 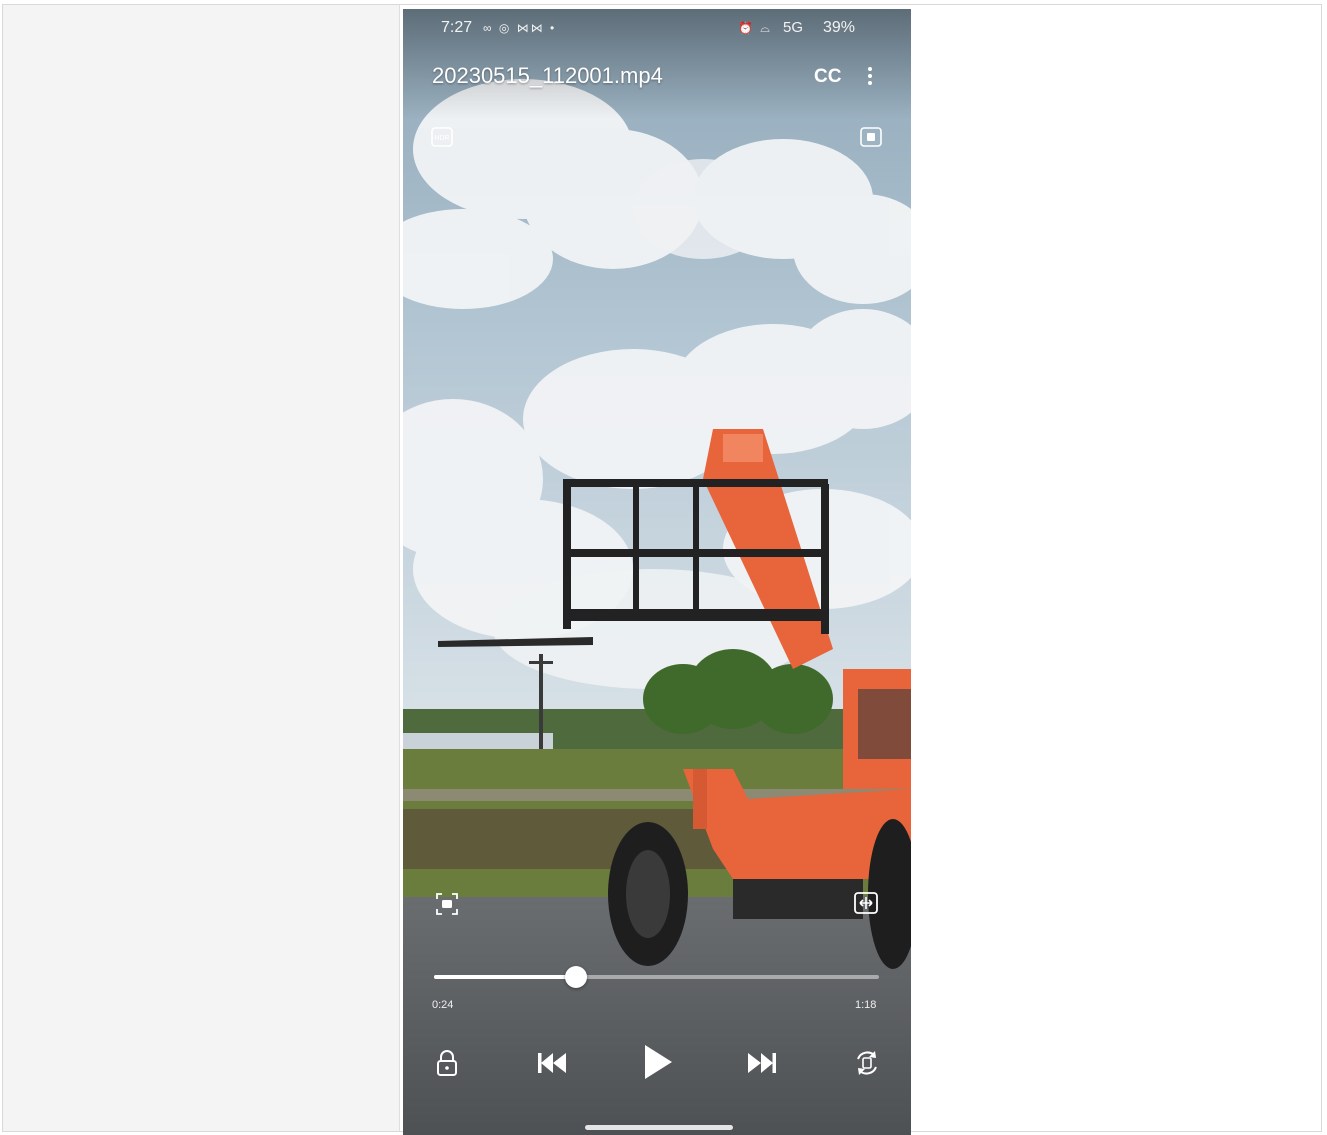 I want to click on screenshot-icon, so click(x=447, y=904).